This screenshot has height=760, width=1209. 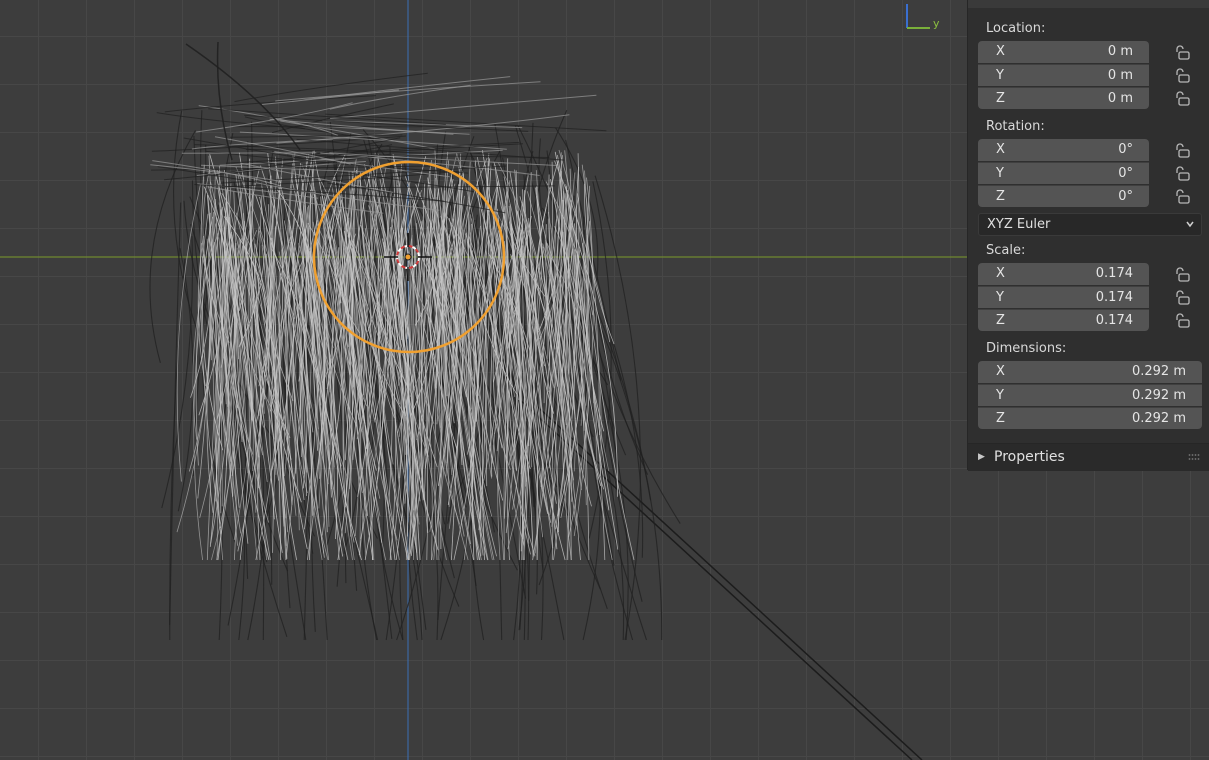 I want to click on location-x-field: X 0 m, so click(x=1063, y=52).